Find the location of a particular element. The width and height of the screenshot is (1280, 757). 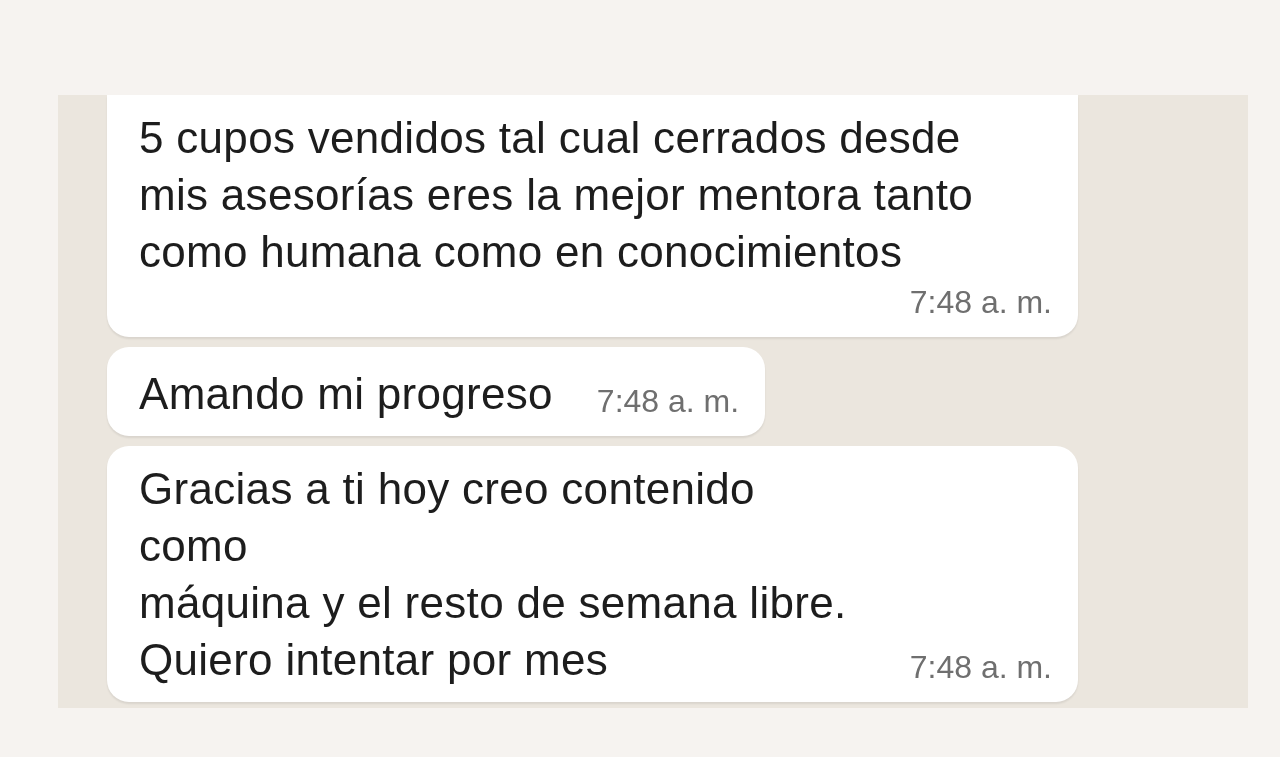

message-text: Amando mi progreso is located at coordinates (346, 394).